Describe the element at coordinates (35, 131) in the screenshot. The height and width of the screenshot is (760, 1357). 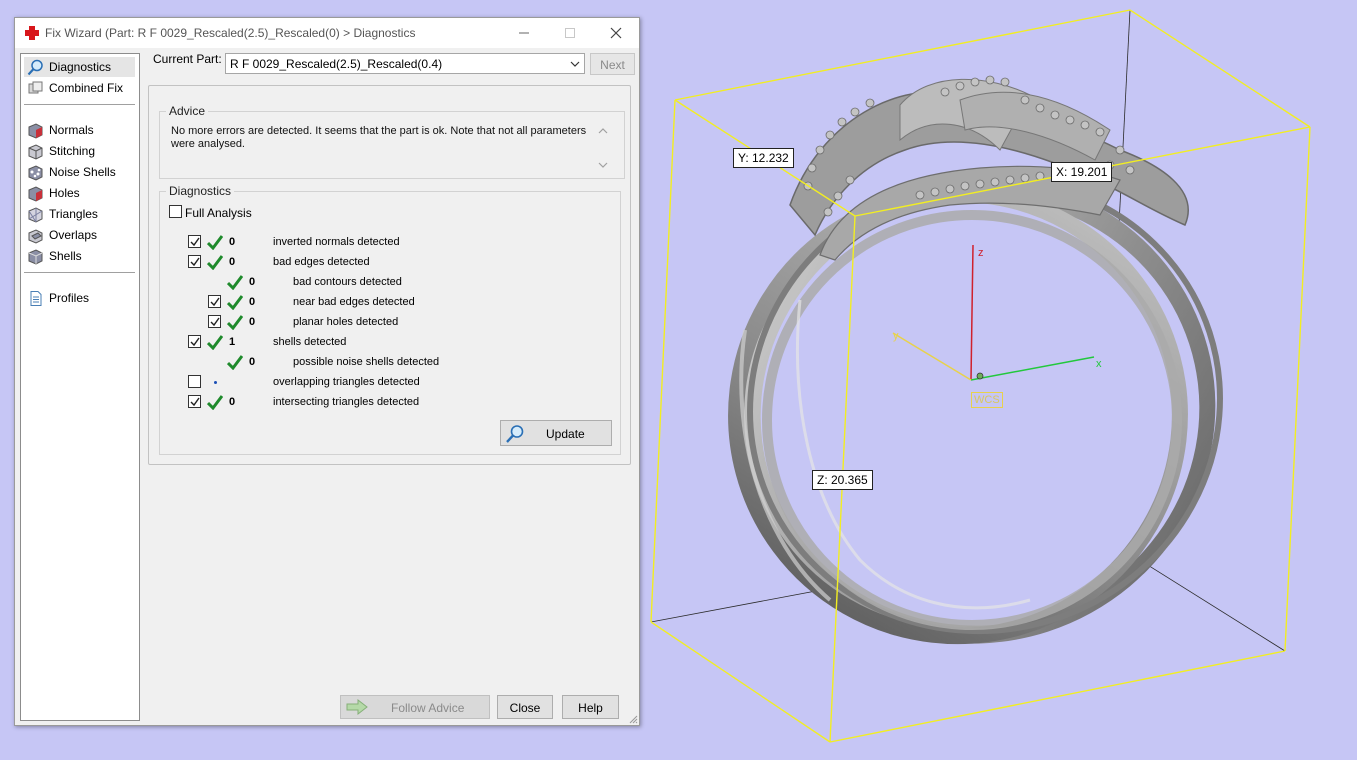
I see `normals-cube-icon` at that location.